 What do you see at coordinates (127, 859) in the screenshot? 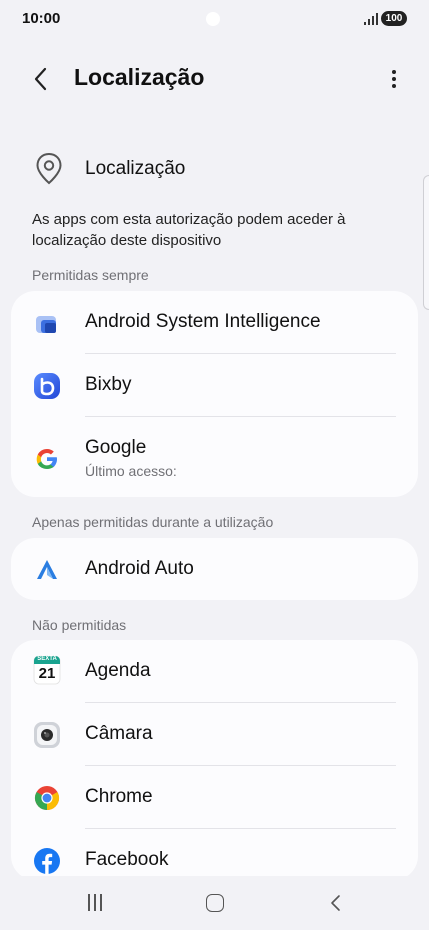
I see `app-label: Facebook` at bounding box center [127, 859].